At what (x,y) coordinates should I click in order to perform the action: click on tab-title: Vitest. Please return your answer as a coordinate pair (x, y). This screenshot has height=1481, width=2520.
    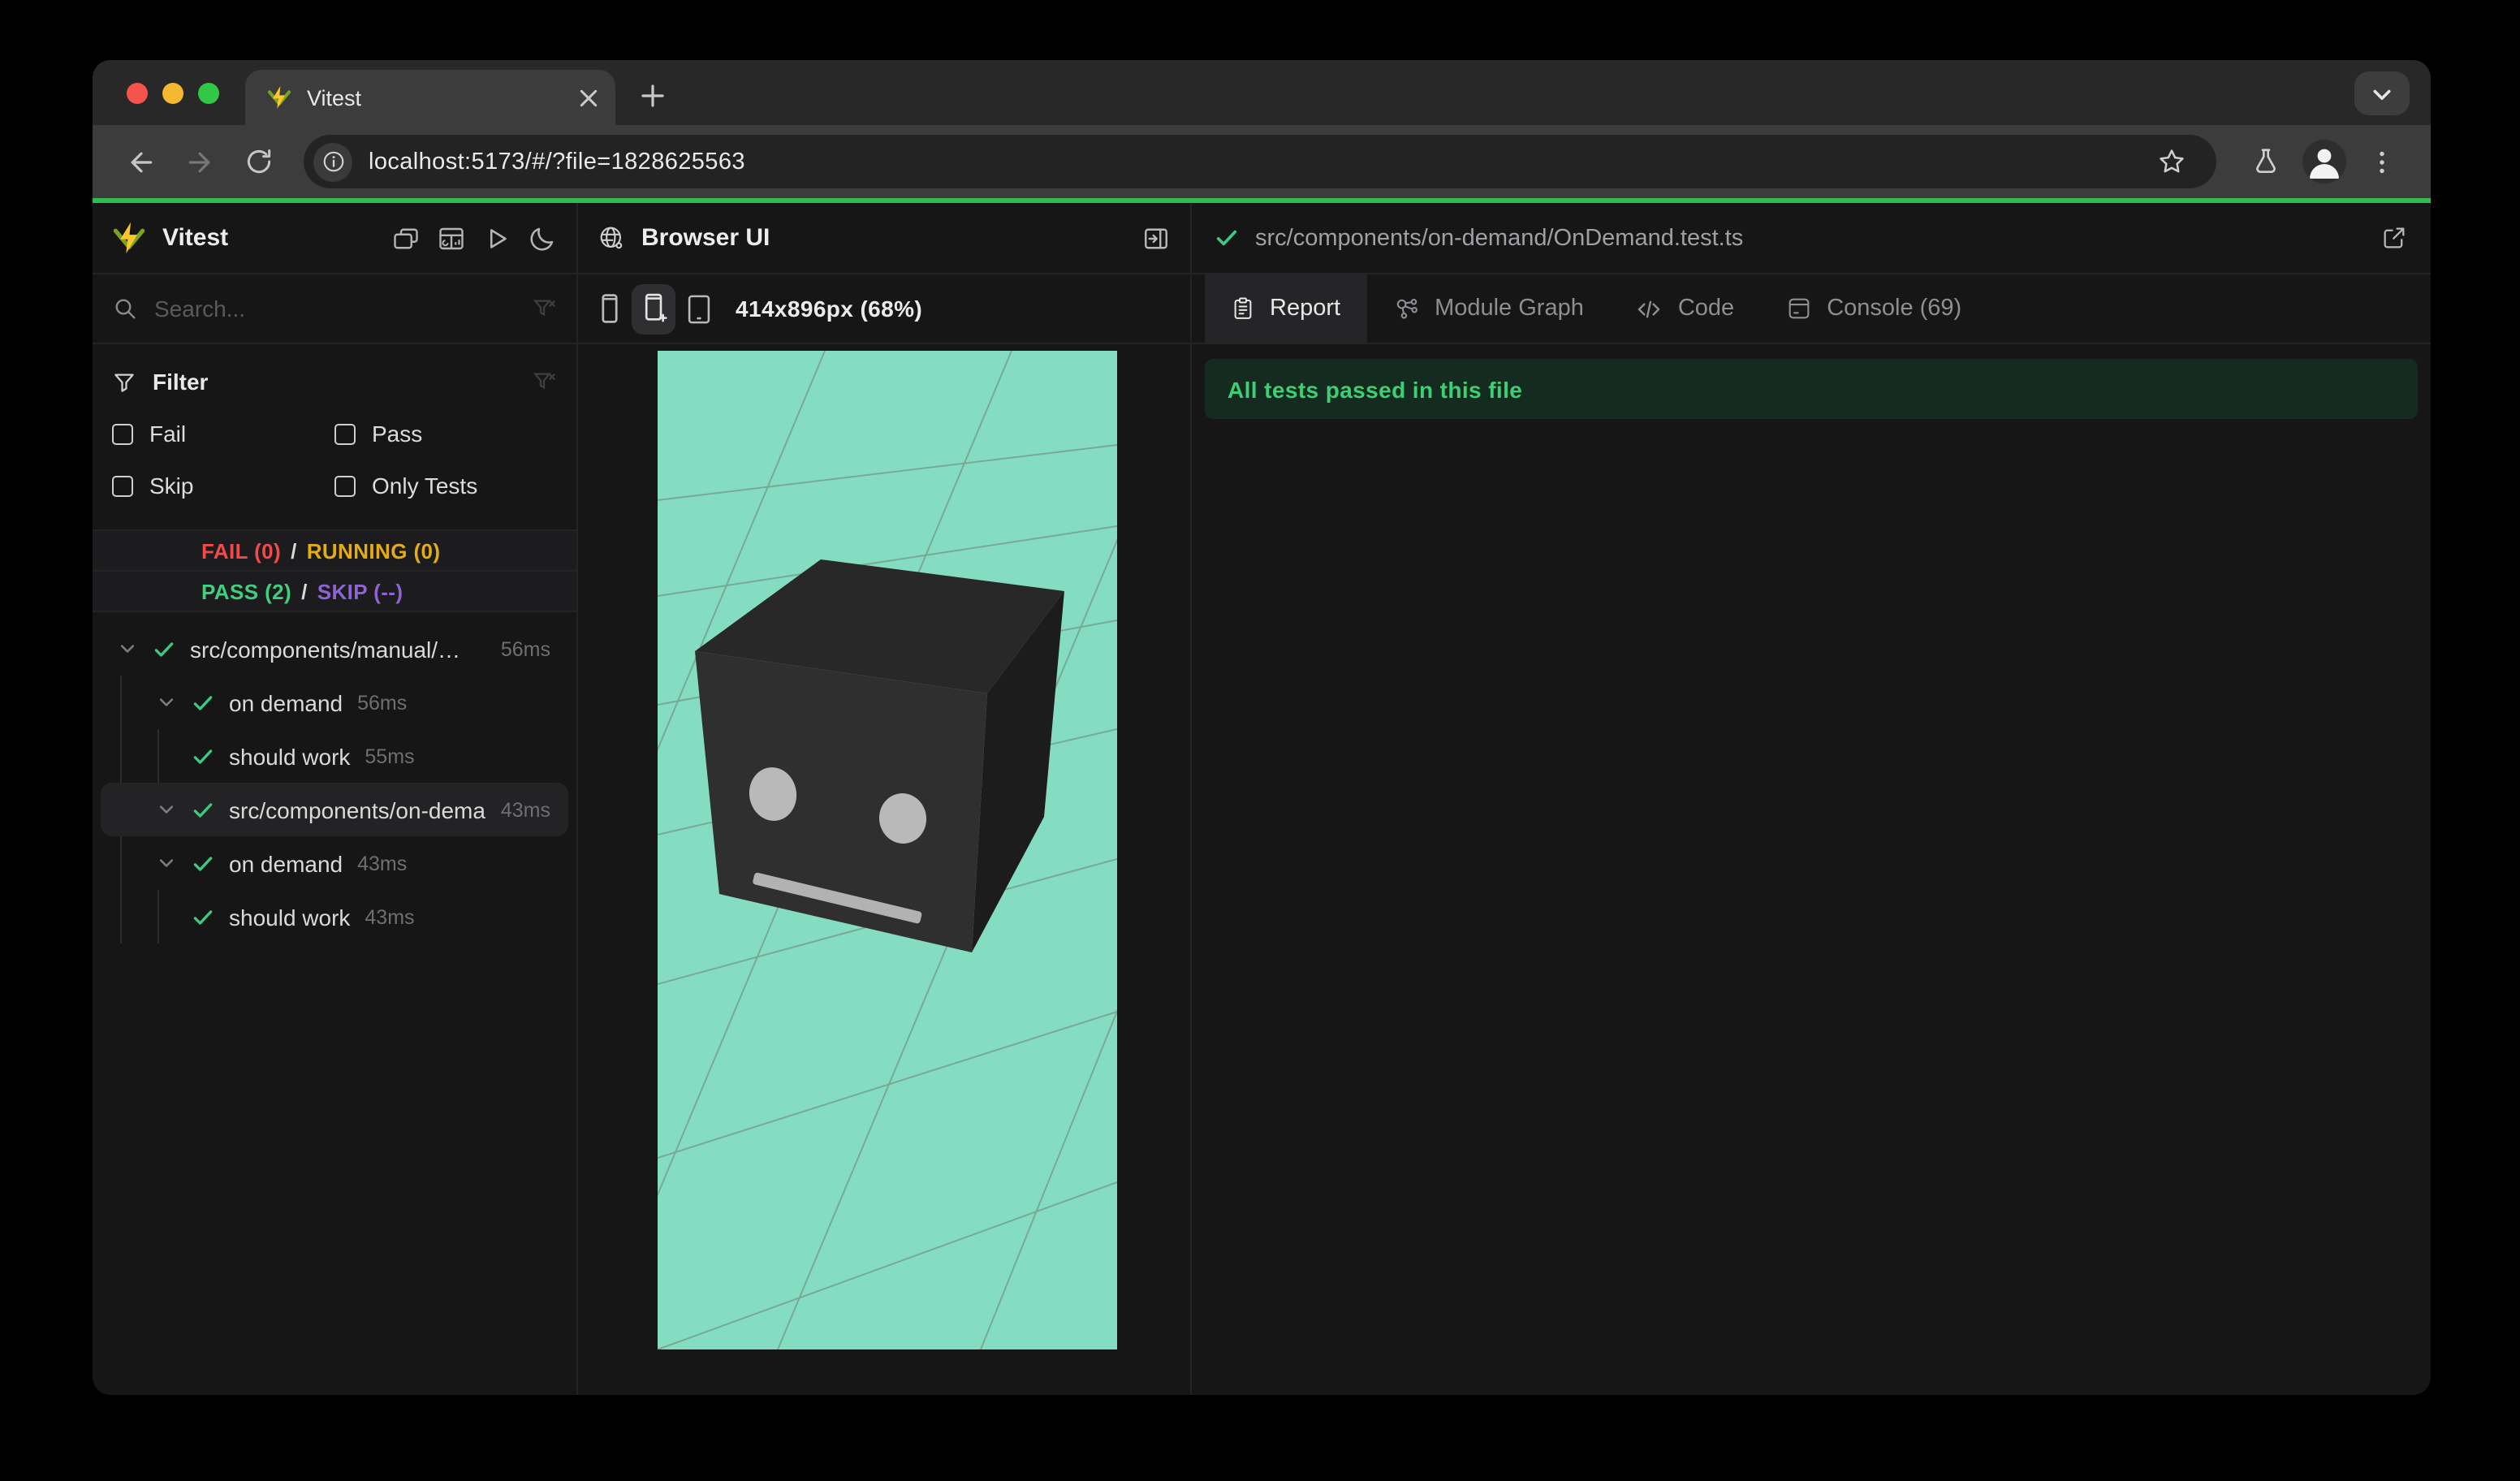
    Looking at the image, I should click on (334, 97).